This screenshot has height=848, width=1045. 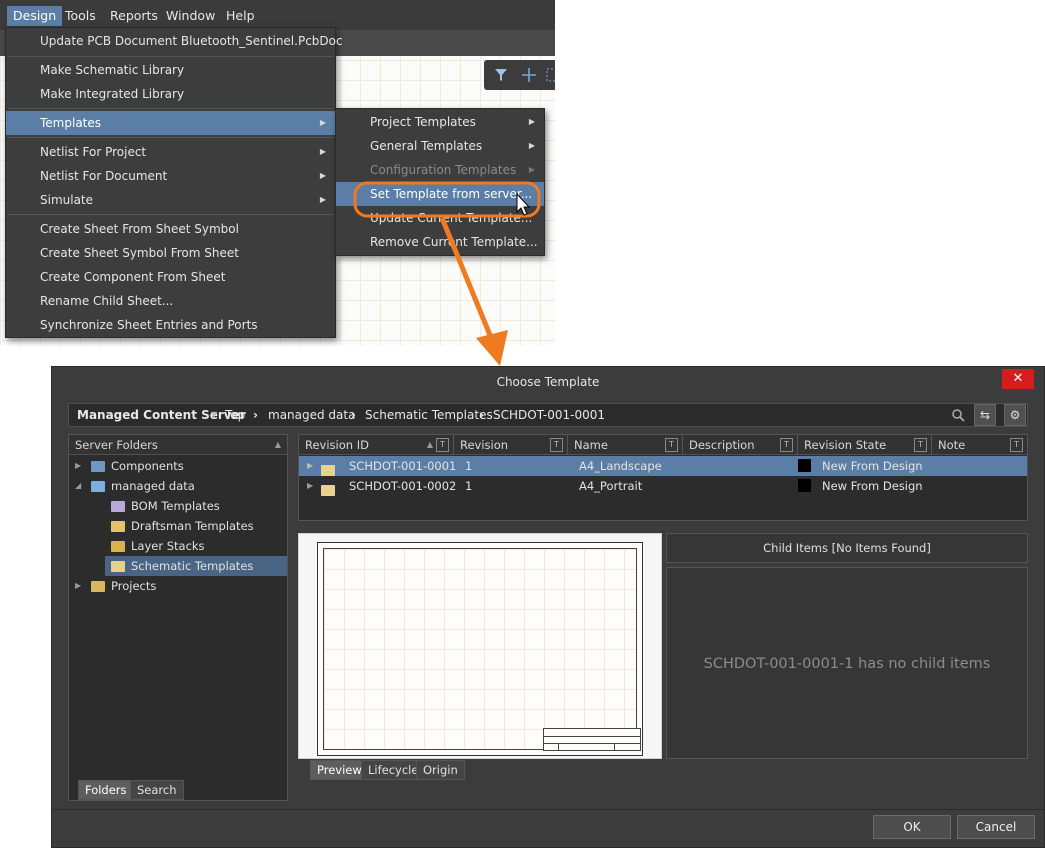 What do you see at coordinates (235, 415) in the screenshot?
I see `breadcrumb-top: Top` at bounding box center [235, 415].